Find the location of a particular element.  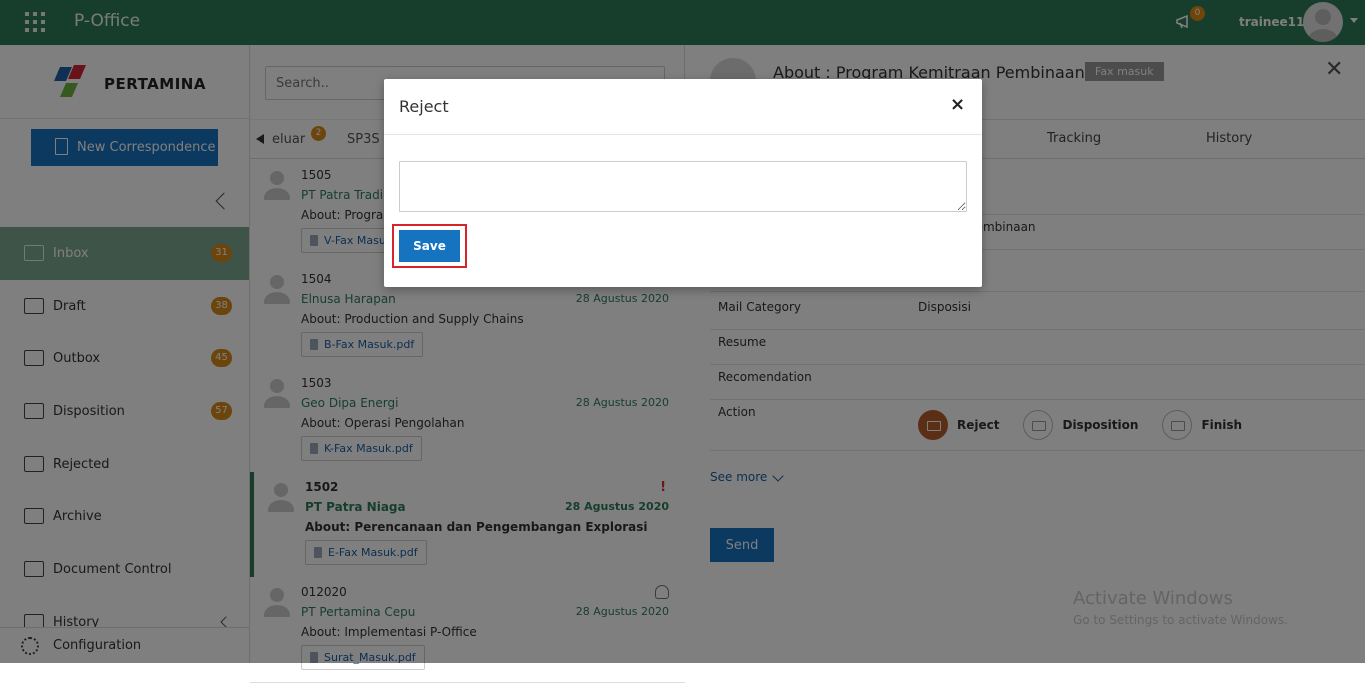

reject-dialog: Reject × Save is located at coordinates (683, 183).